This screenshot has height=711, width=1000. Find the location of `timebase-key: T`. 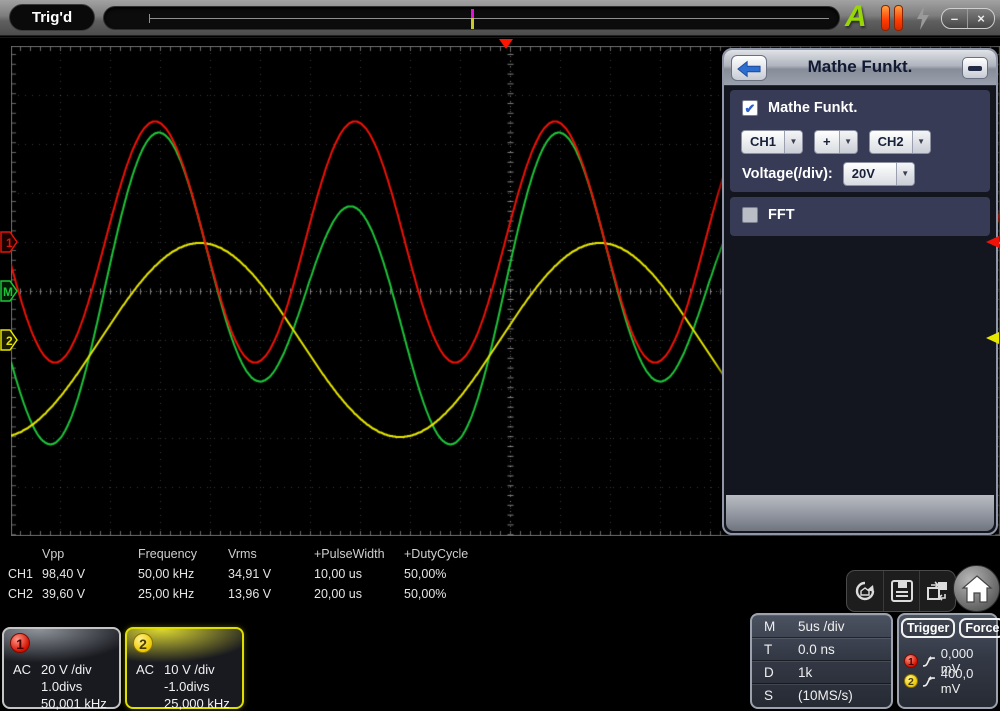

timebase-key: T is located at coordinates (768, 649).